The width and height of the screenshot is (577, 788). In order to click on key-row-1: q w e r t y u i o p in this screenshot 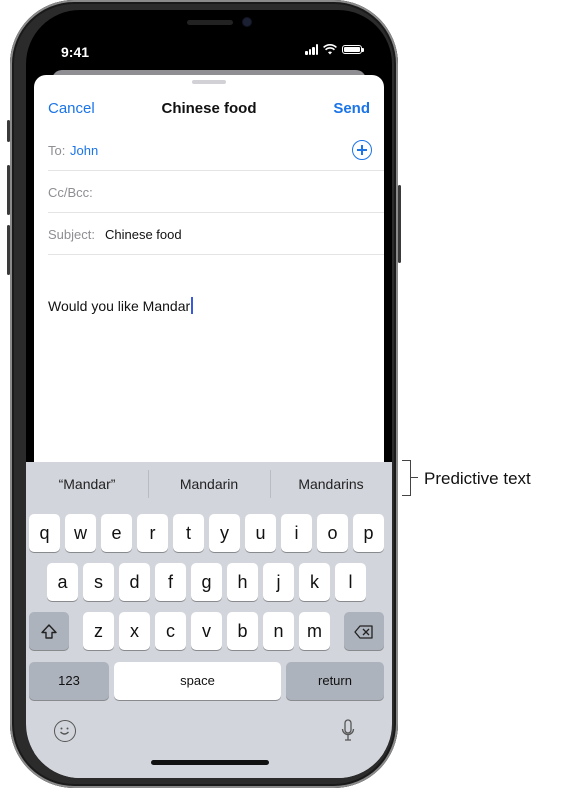, I will do `click(209, 534)`.